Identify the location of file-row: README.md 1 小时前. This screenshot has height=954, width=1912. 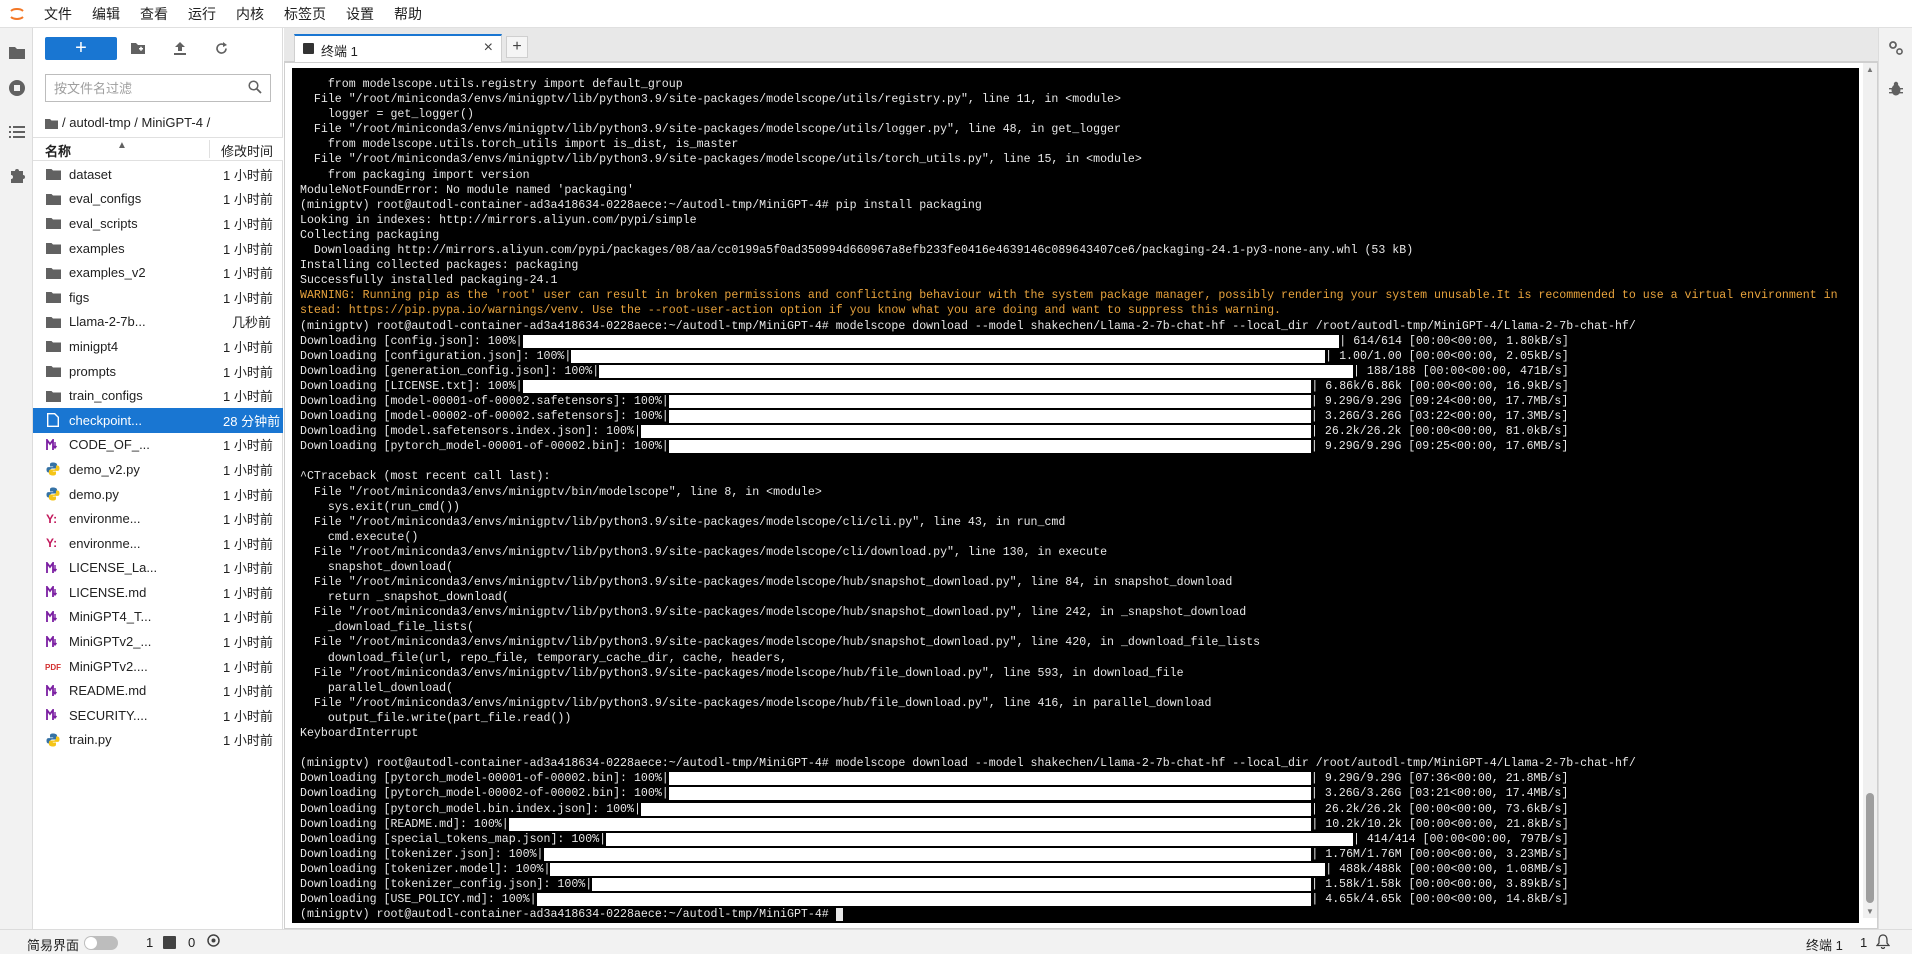
(158, 690).